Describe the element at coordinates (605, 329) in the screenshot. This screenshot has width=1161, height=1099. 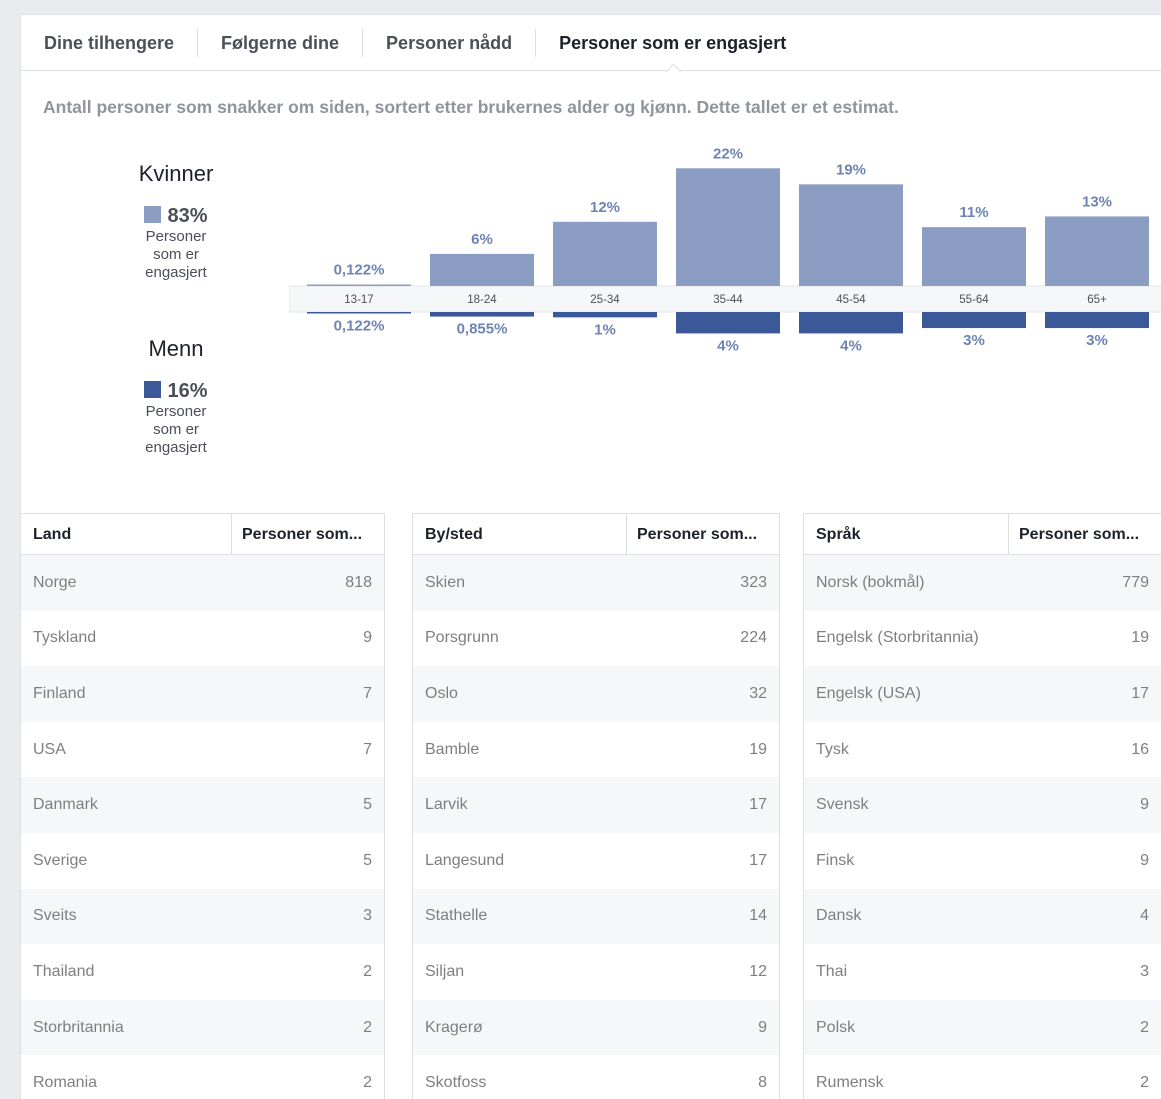
I see `men-value-label: 1%` at that location.